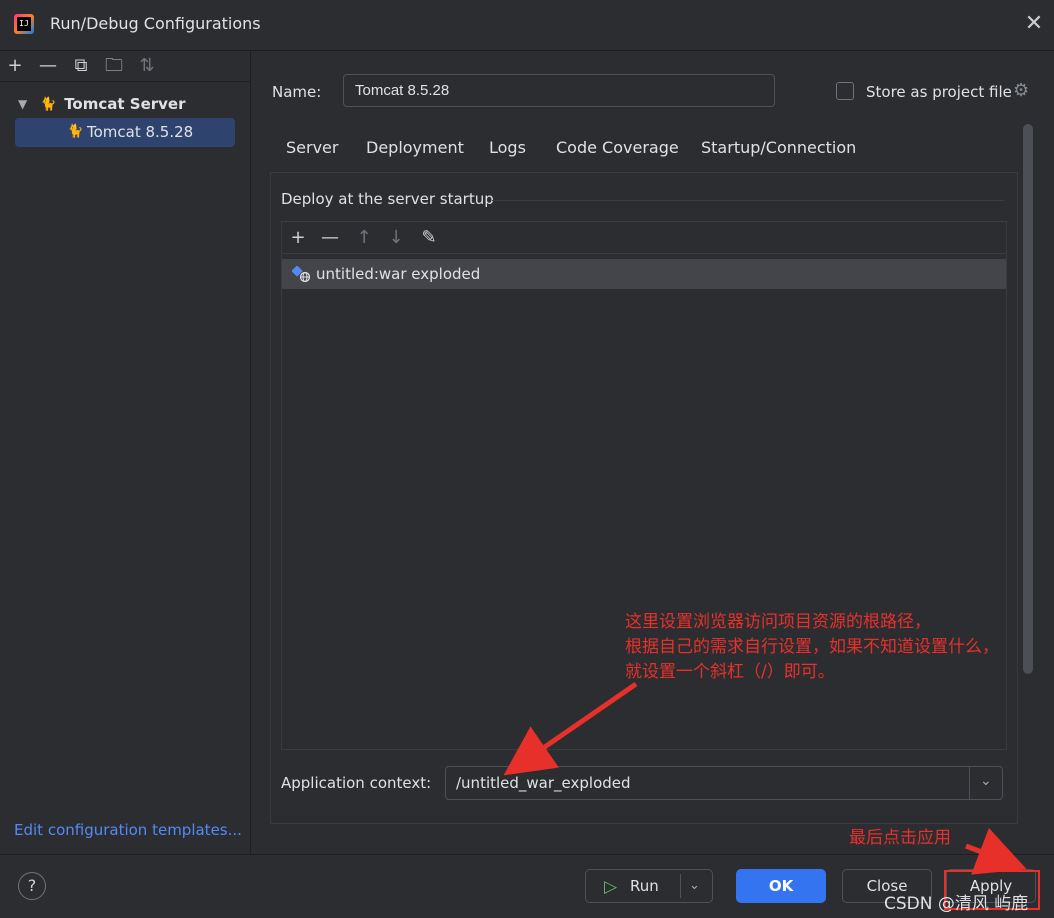  What do you see at coordinates (644, 886) in the screenshot?
I see `run-label: Run` at bounding box center [644, 886].